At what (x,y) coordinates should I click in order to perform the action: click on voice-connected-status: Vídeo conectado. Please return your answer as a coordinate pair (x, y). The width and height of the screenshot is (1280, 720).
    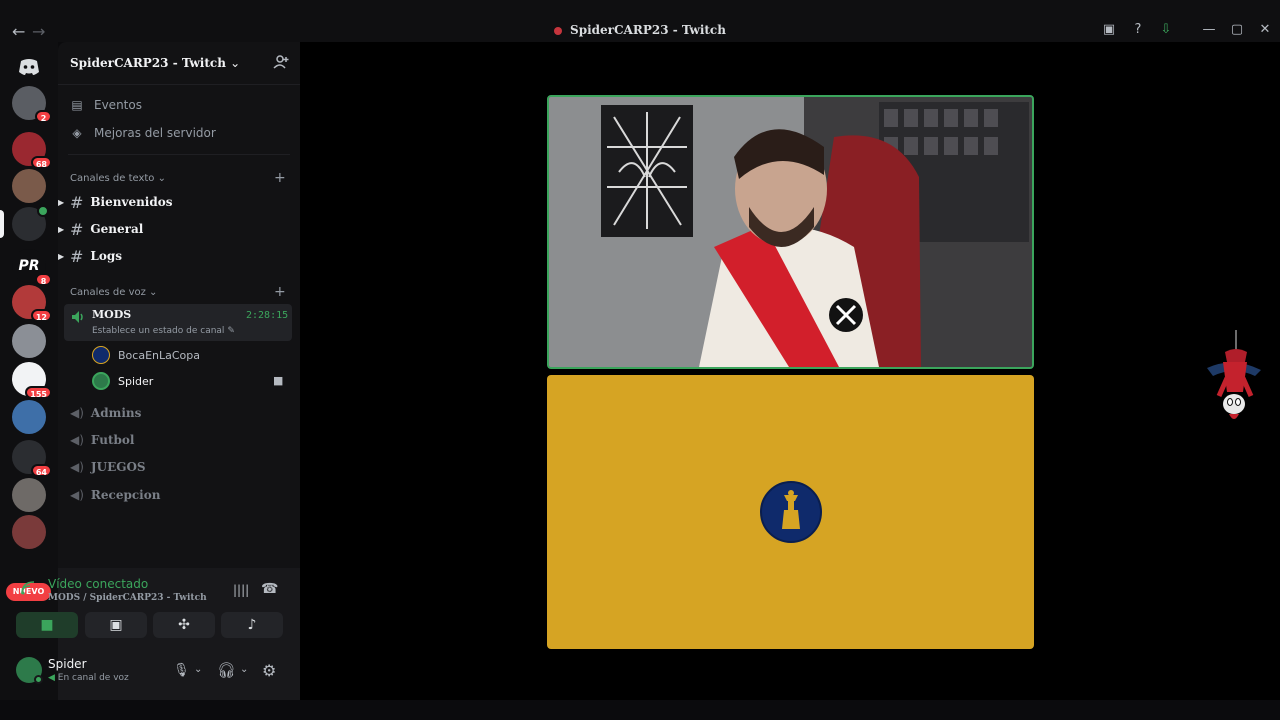
    Looking at the image, I should click on (98, 584).